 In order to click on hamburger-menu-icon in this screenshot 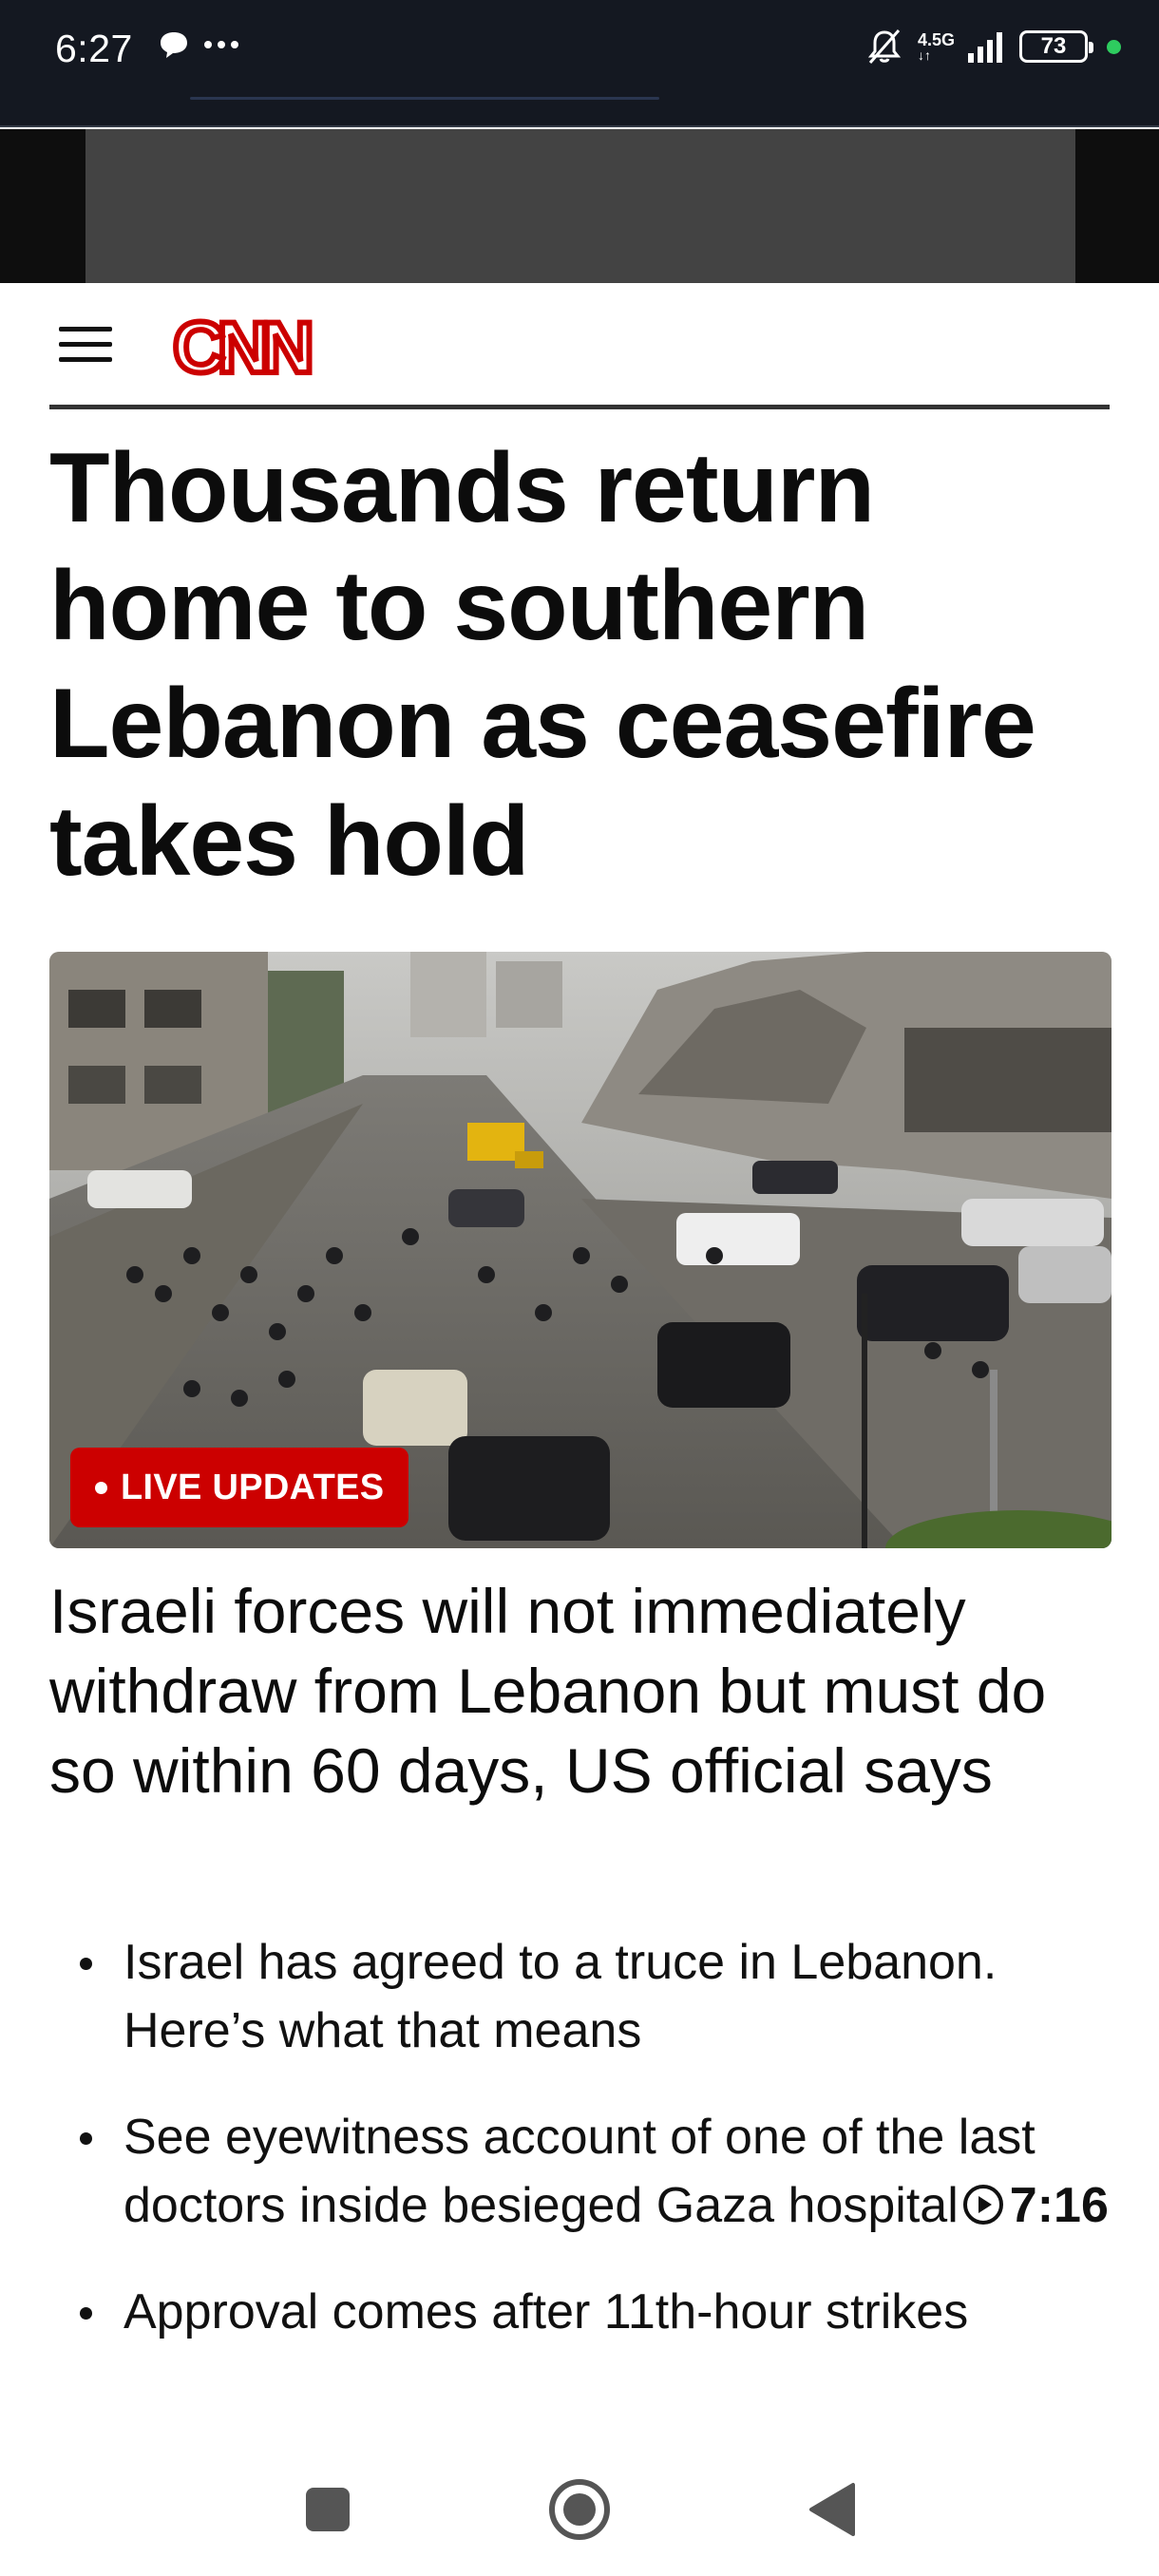, I will do `click(85, 345)`.